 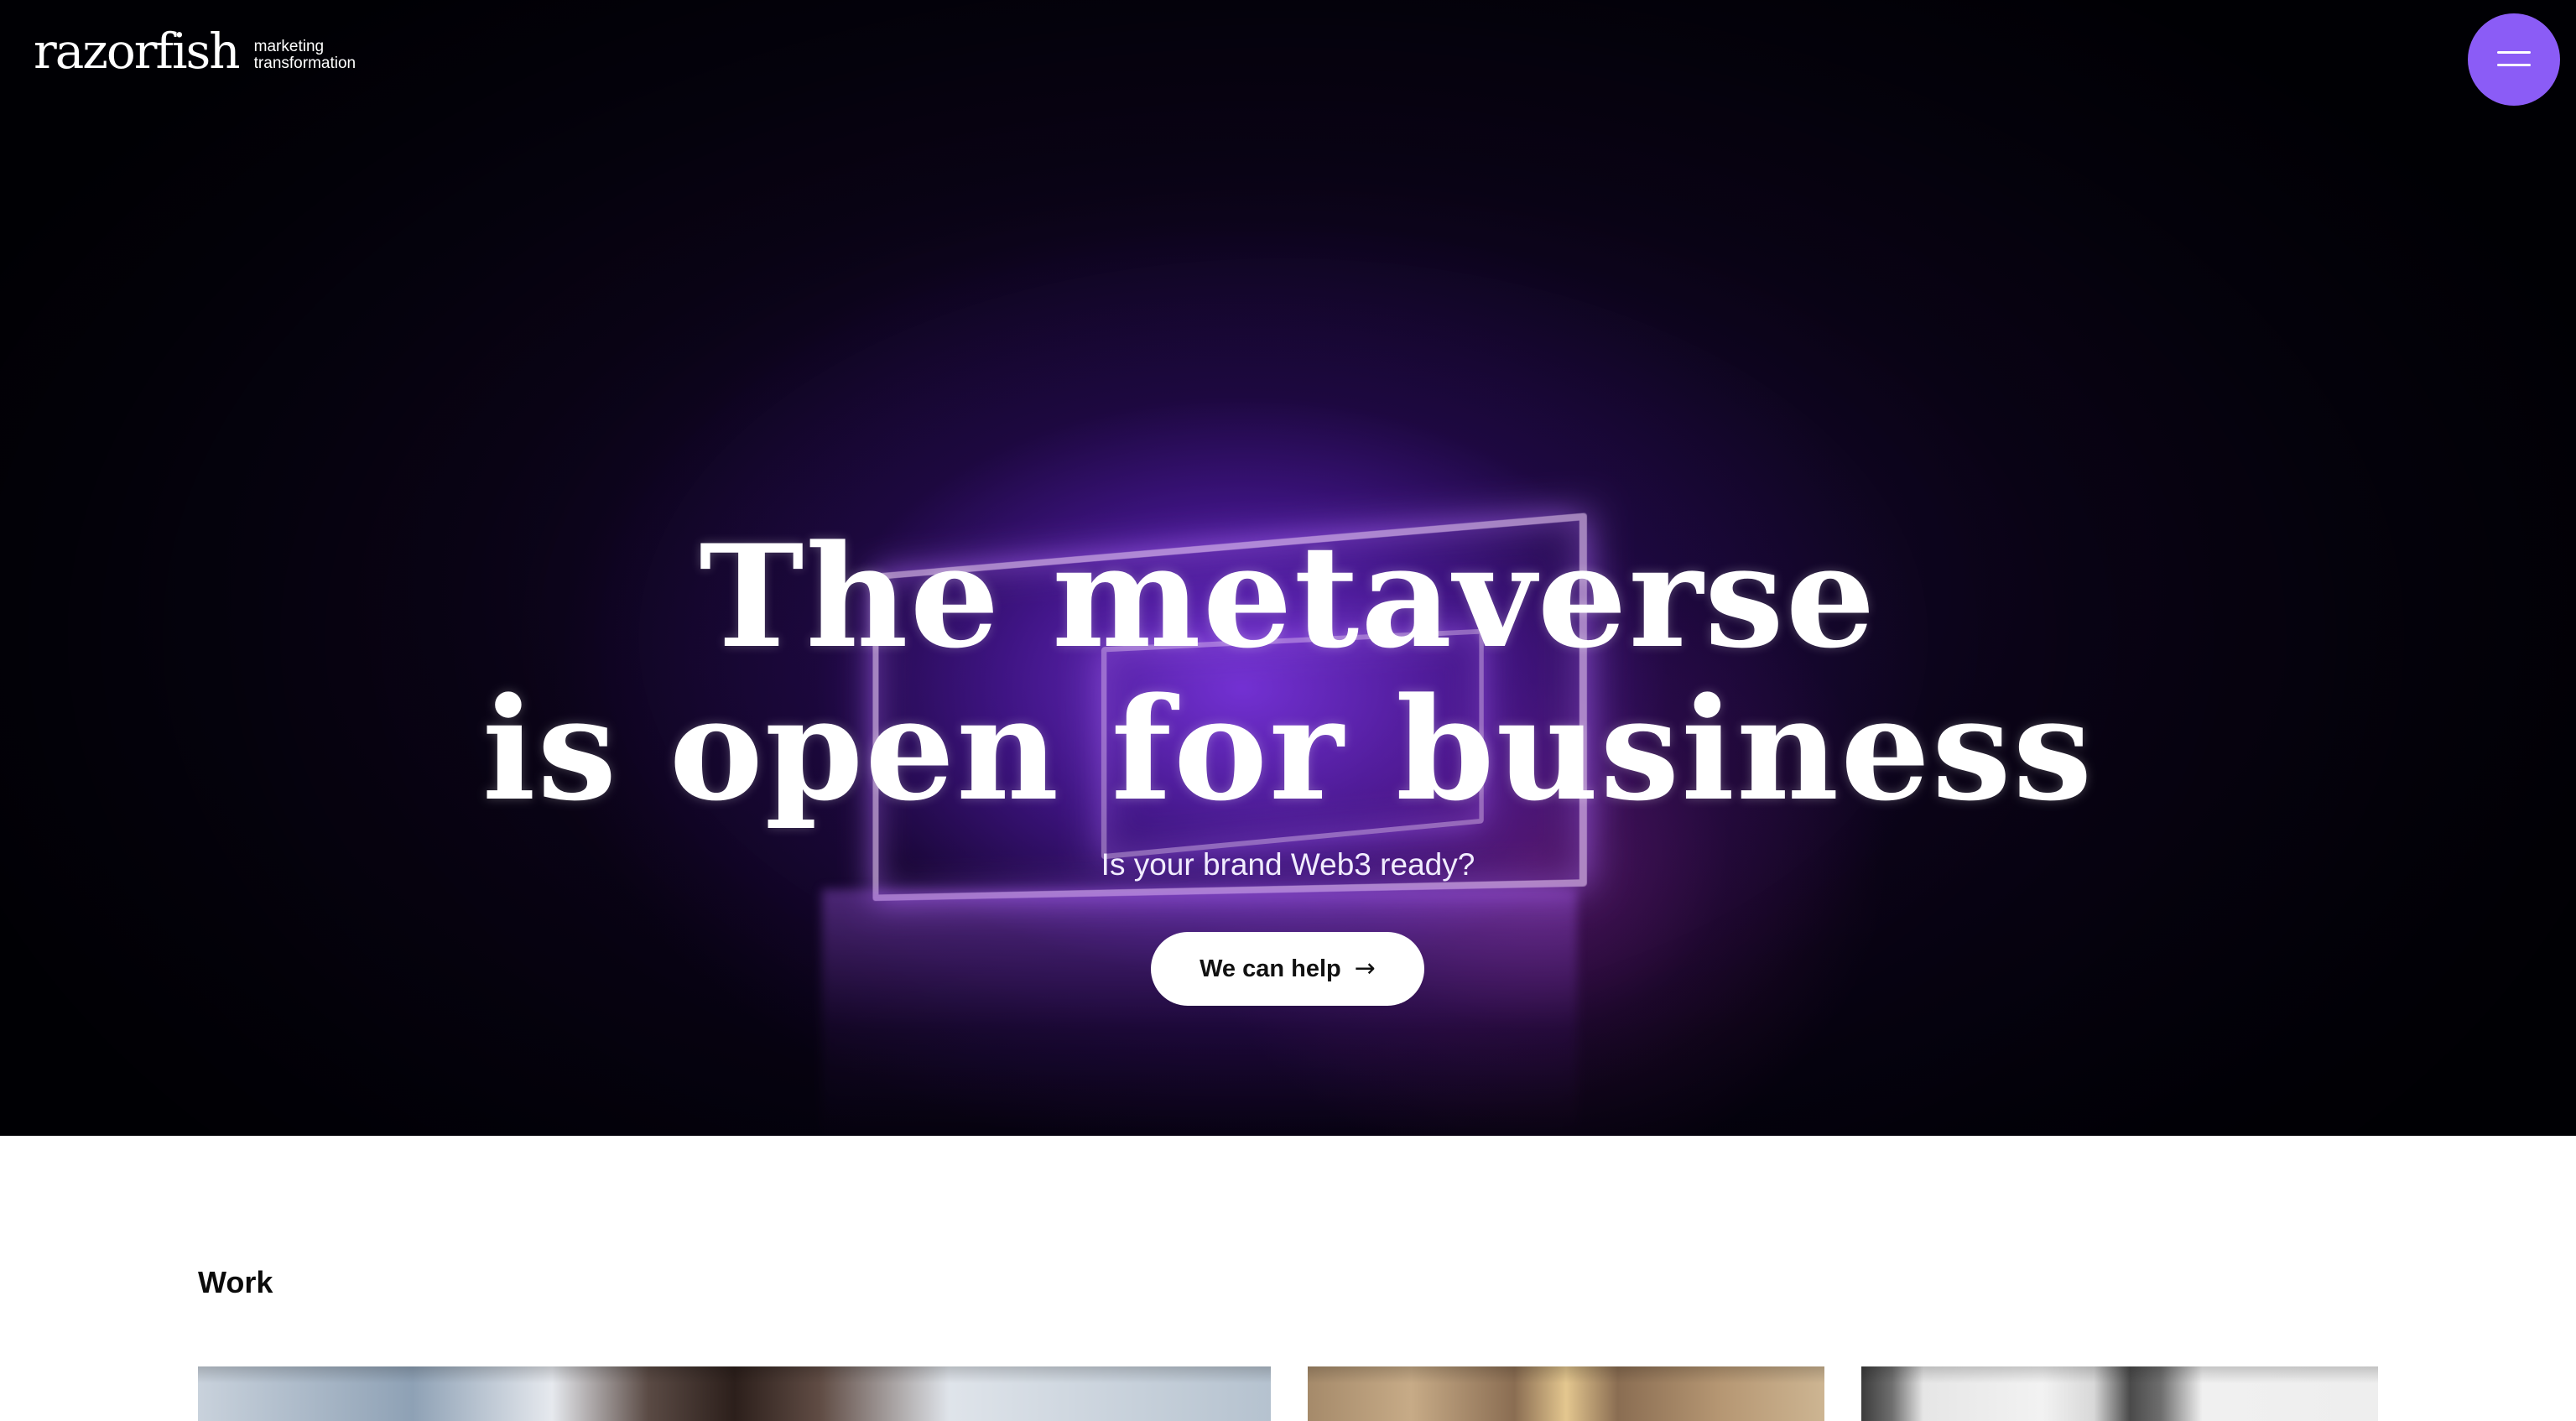 I want to click on we-can-help-button: We can help →, so click(x=1287, y=969).